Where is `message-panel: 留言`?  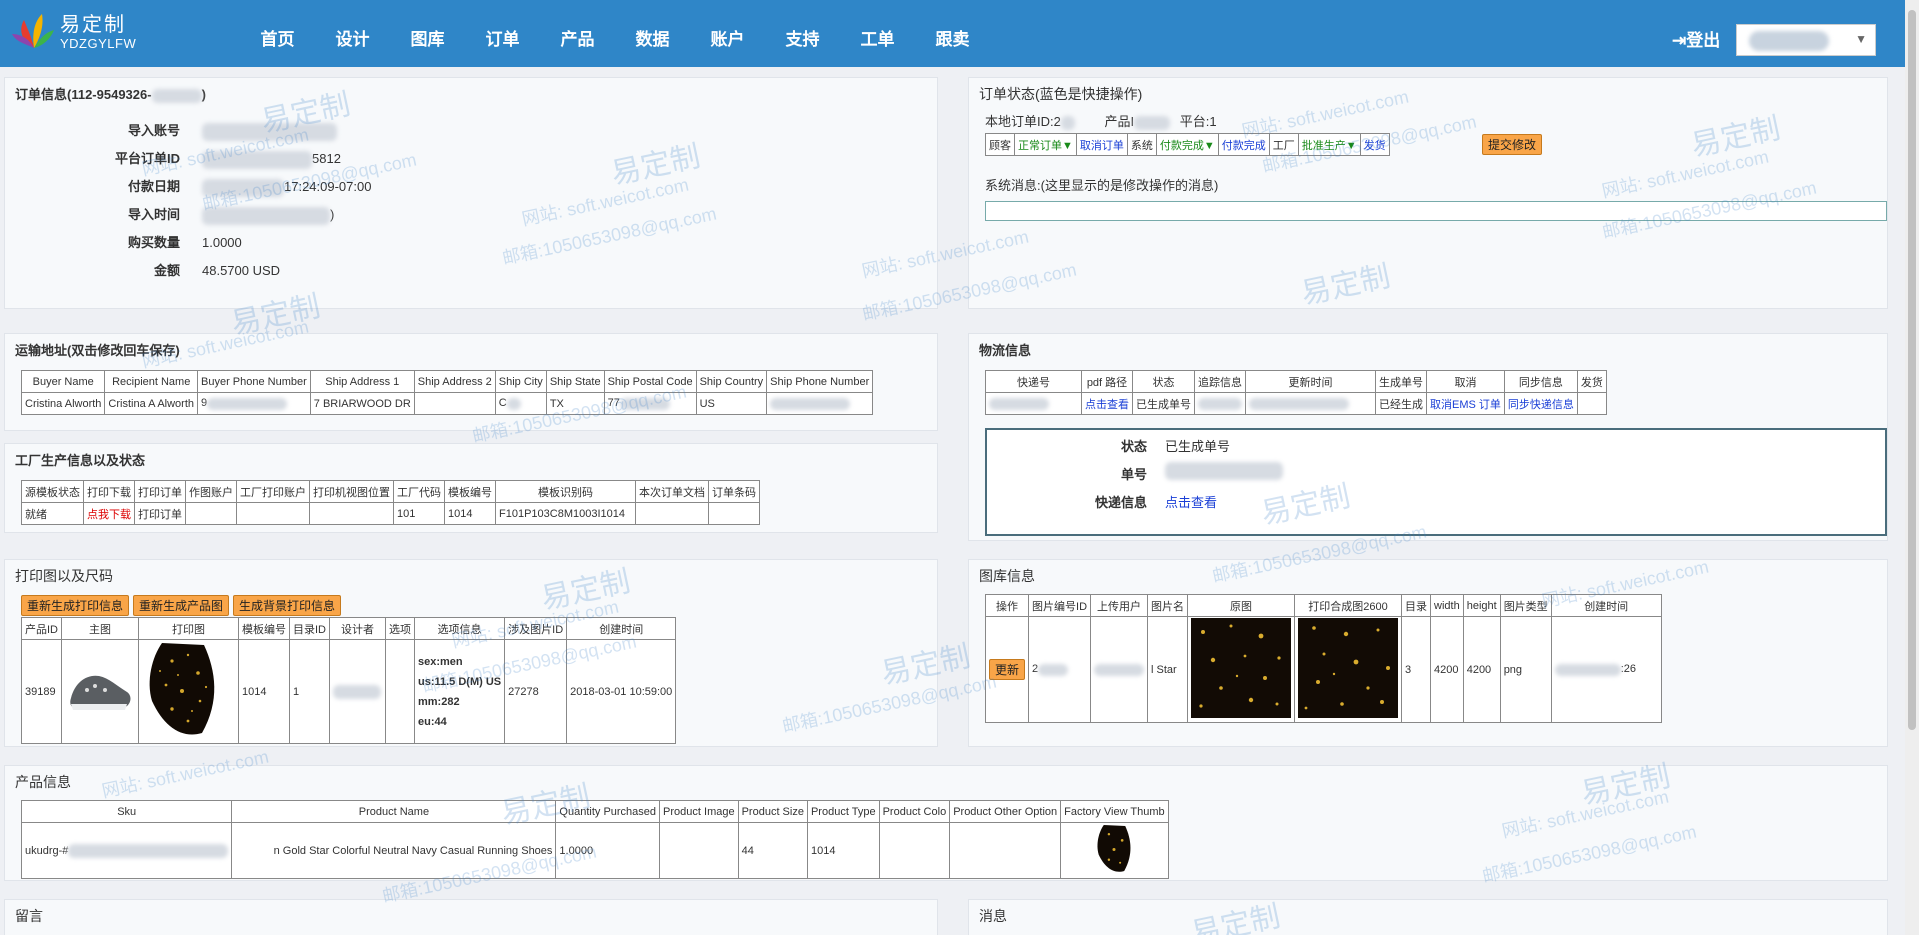 message-panel: 留言 is located at coordinates (471, 917).